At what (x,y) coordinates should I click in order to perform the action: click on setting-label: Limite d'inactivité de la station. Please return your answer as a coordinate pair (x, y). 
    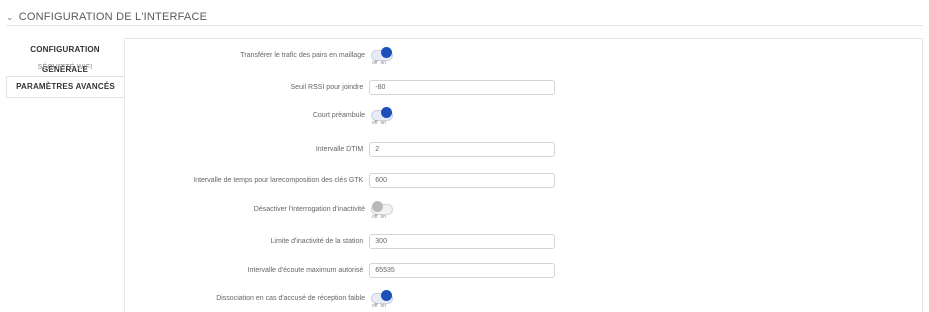
    Looking at the image, I should click on (317, 241).